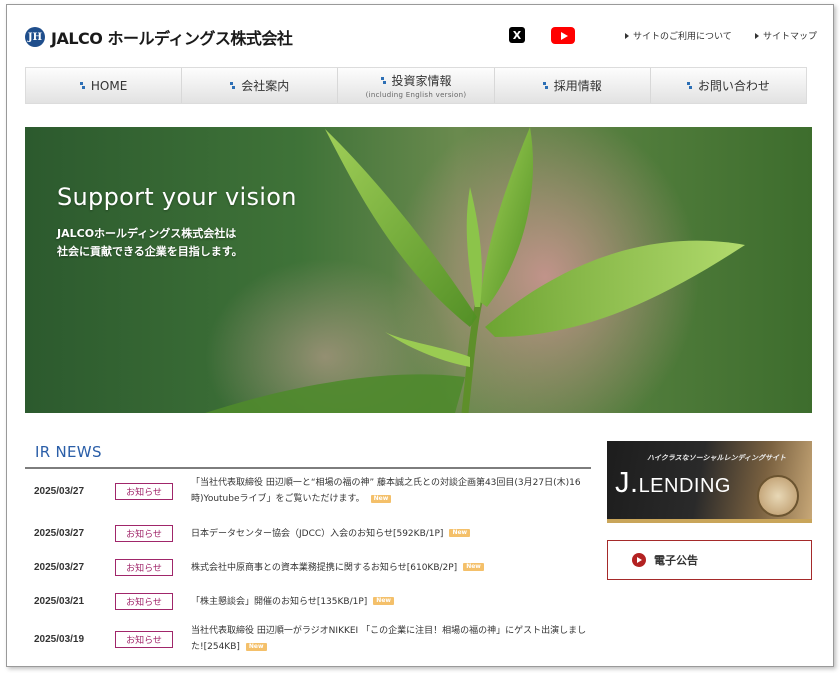  What do you see at coordinates (308, 468) in the screenshot?
I see `ir-news-divider` at bounding box center [308, 468].